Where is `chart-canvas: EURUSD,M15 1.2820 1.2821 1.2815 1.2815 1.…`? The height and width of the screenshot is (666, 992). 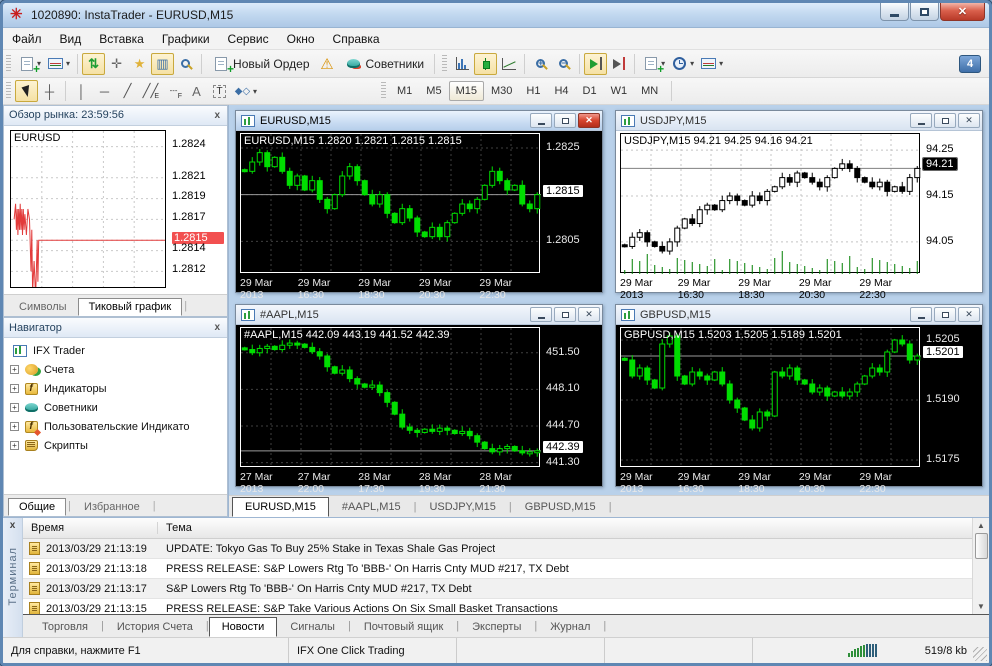 chart-canvas: EURUSD,M15 1.2820 1.2821 1.2815 1.2815 1.… is located at coordinates (419, 216).